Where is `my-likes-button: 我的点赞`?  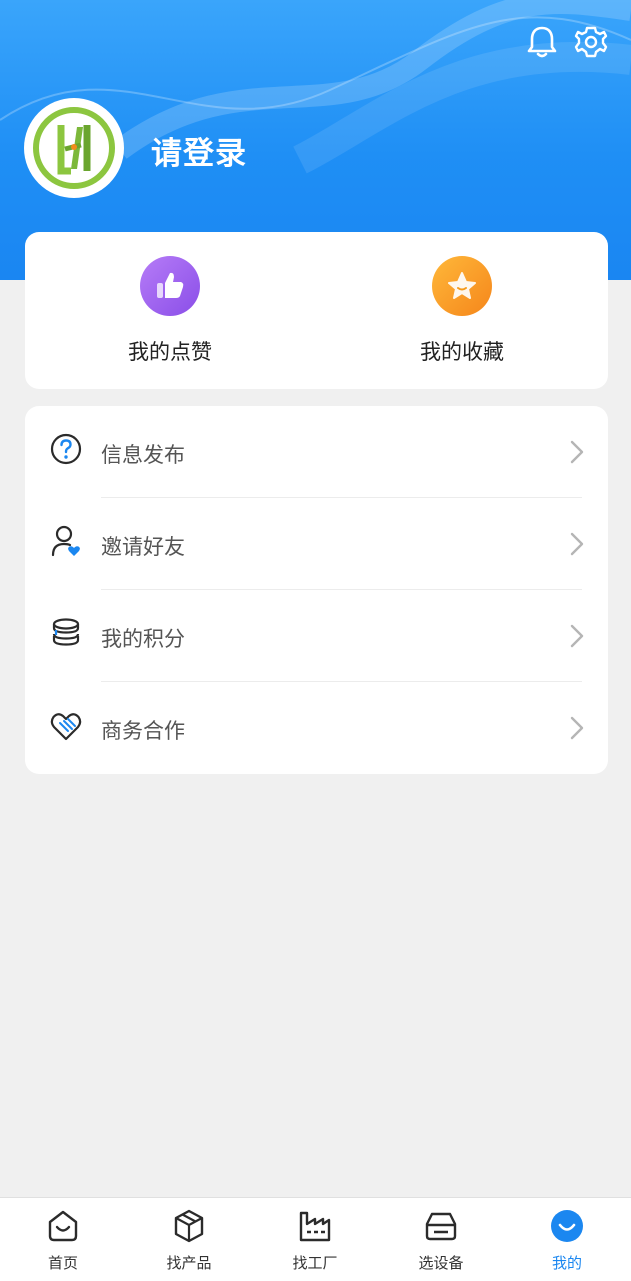 my-likes-button: 我的点赞 is located at coordinates (170, 311).